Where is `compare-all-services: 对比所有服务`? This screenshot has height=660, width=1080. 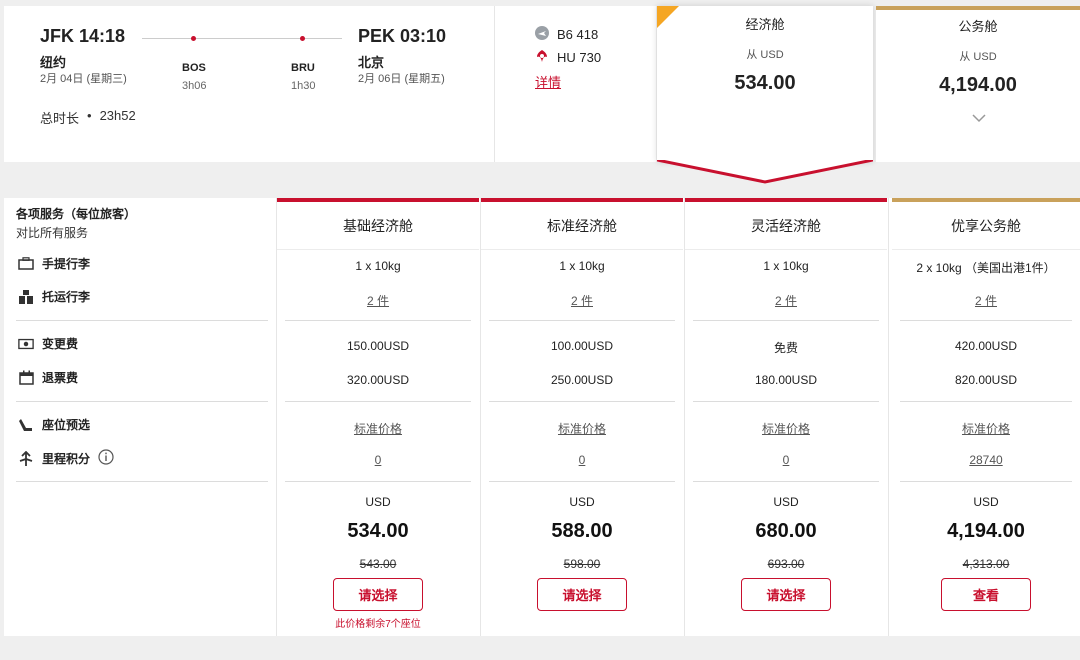 compare-all-services: 对比所有服务 is located at coordinates (52, 232).